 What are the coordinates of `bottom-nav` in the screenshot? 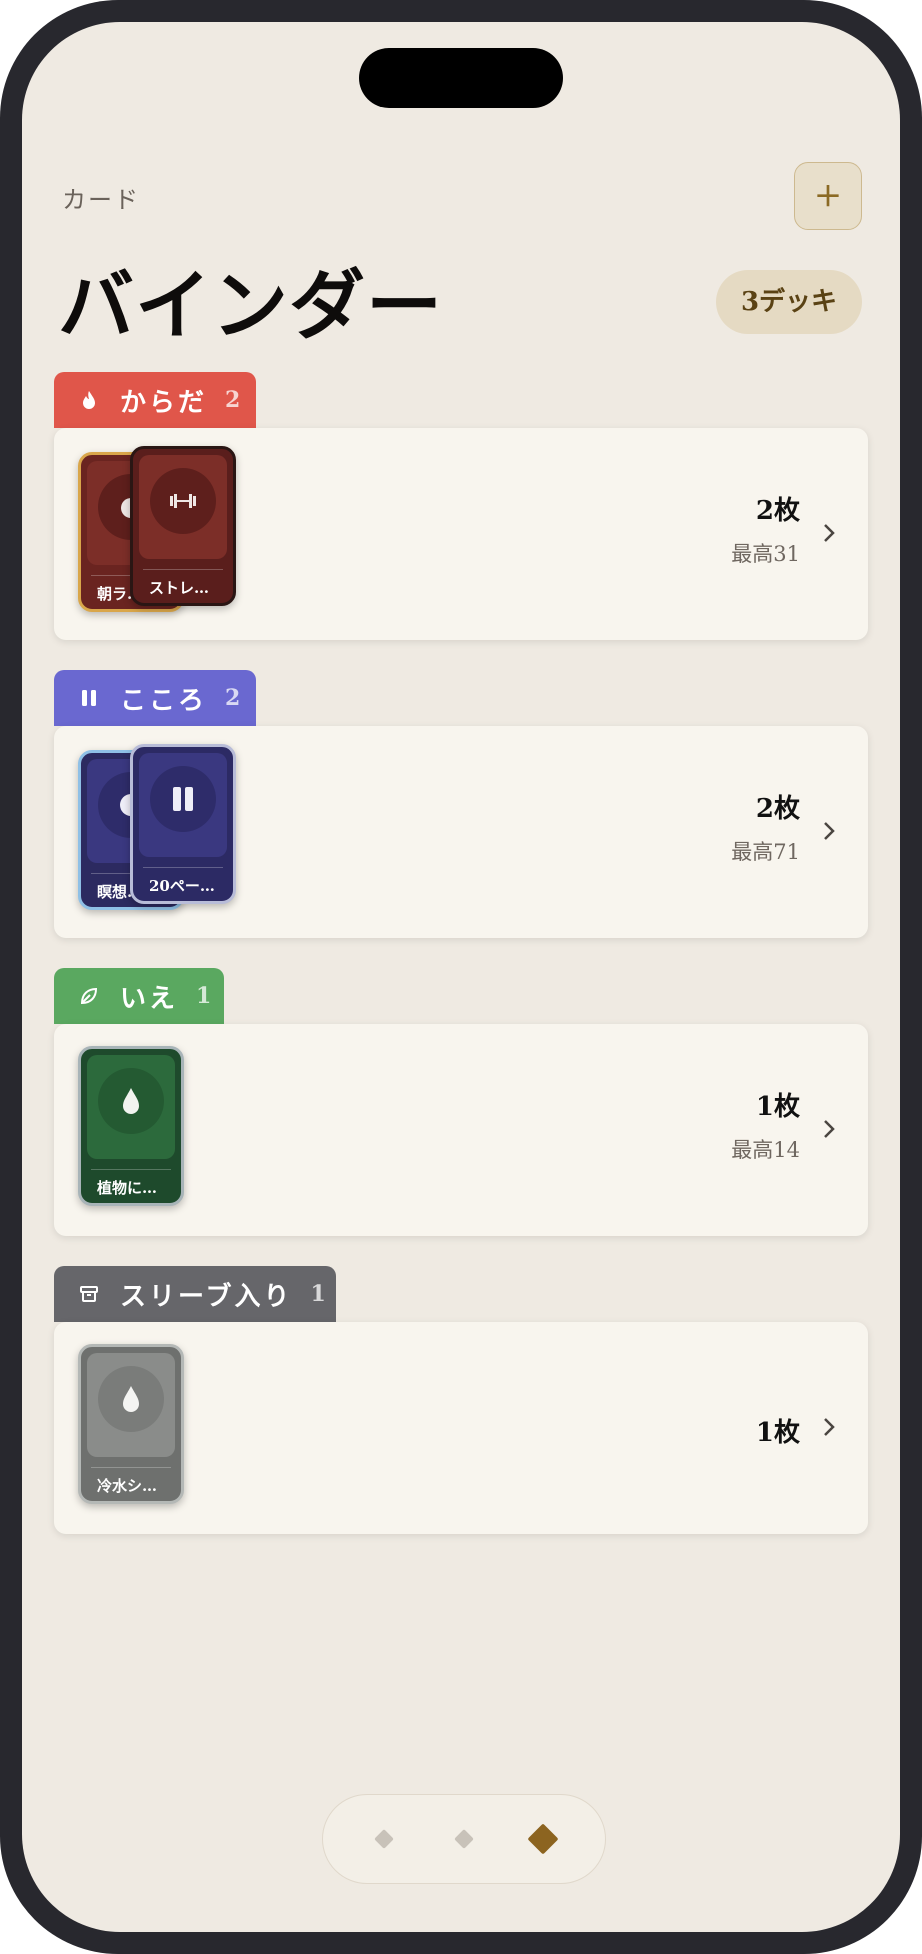 It's located at (464, 1839).